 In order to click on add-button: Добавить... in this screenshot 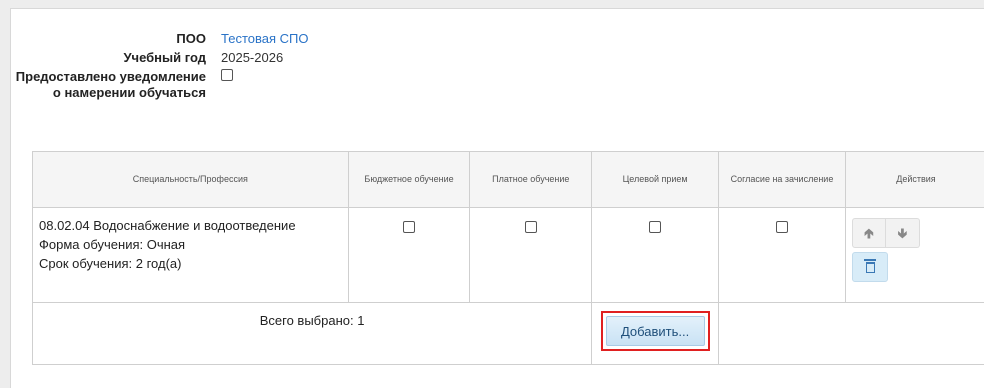, I will do `click(655, 331)`.